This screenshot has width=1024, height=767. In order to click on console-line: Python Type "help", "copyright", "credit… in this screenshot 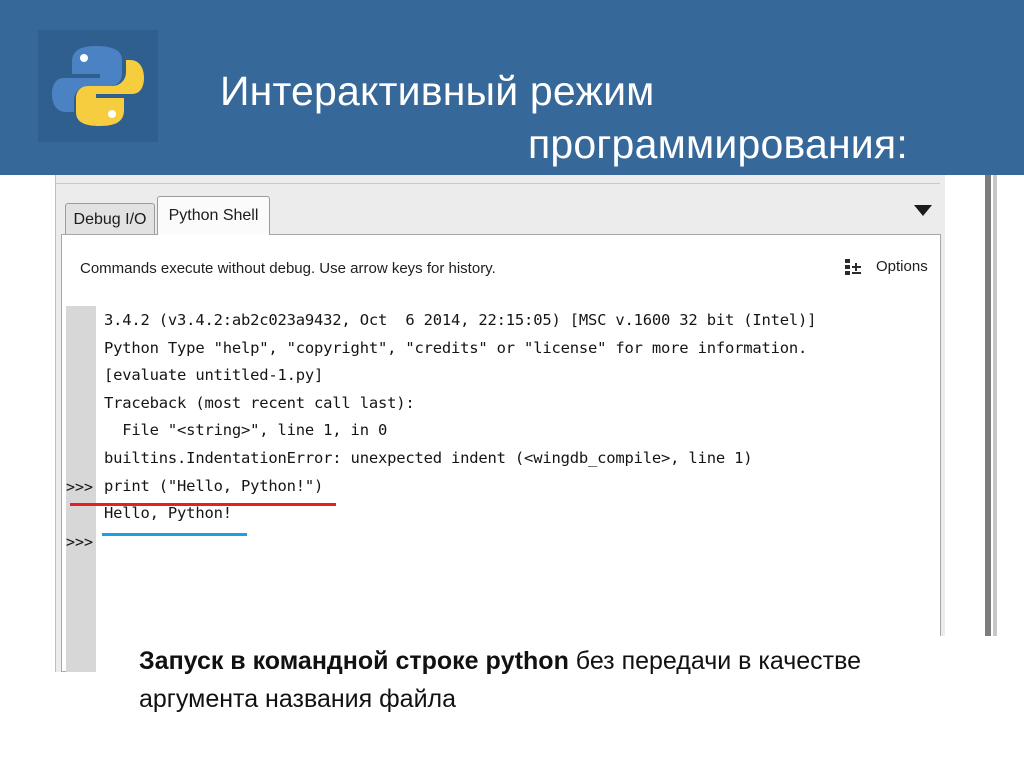, I will do `click(456, 348)`.